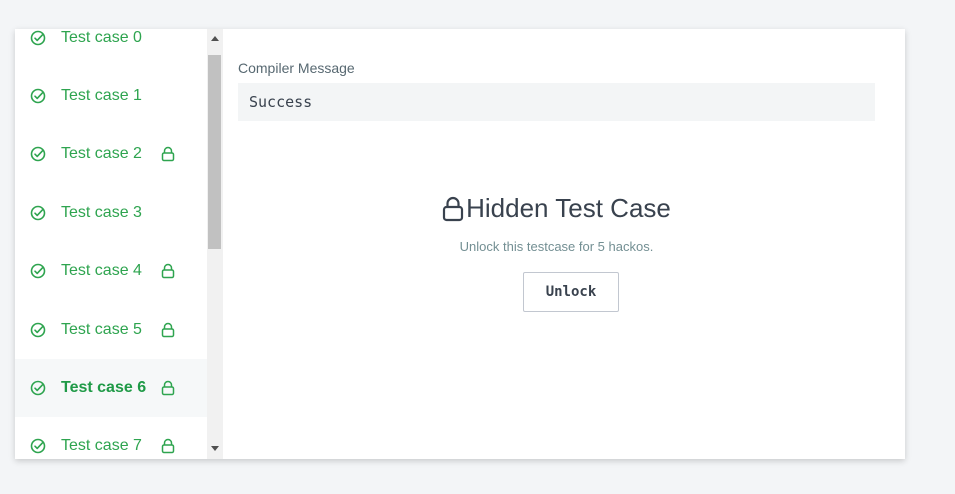 This screenshot has height=494, width=955. I want to click on test-case-item: Test case 0, so click(111, 48).